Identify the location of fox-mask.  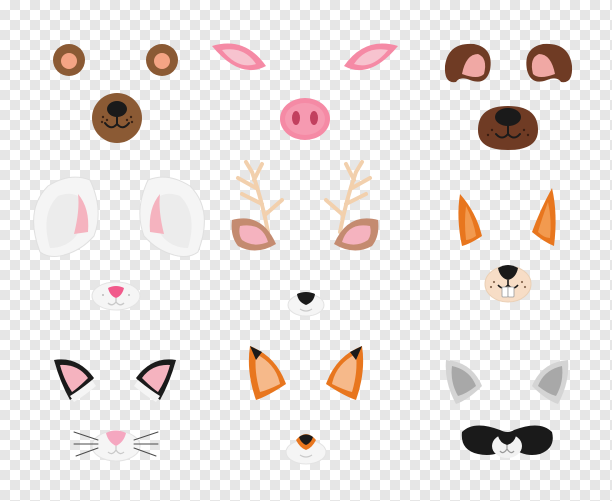
(306, 405).